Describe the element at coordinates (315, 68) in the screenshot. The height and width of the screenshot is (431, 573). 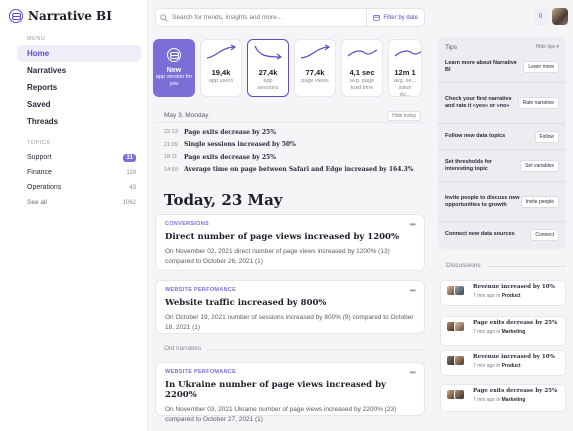
I see `metric-card-page-views: 77,4k page views` at that location.